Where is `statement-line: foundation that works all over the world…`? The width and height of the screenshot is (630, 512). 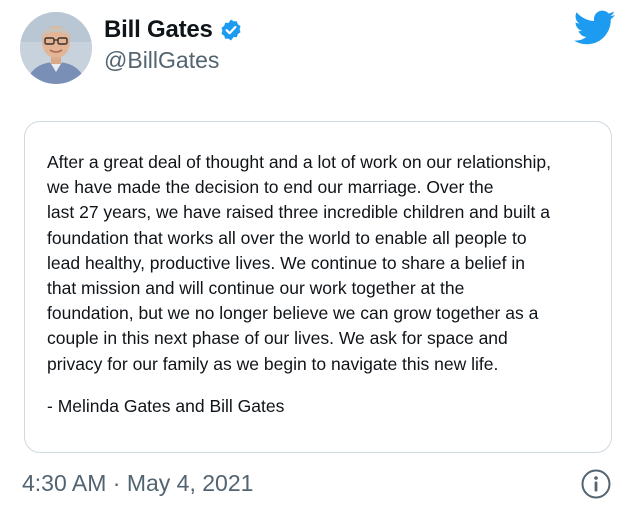 statement-line: foundation that works all over the world… is located at coordinates (287, 237).